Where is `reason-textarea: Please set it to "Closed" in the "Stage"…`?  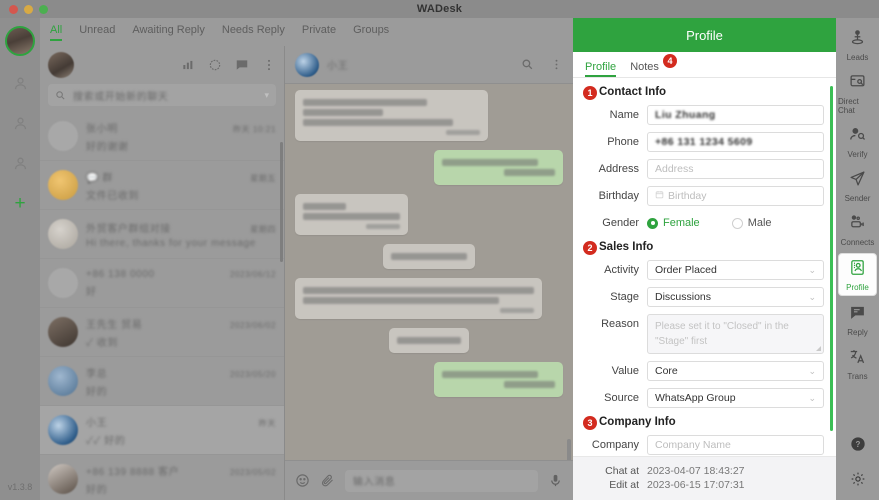
reason-textarea: Please set it to "Closed" in the "Stage"… is located at coordinates (735, 334).